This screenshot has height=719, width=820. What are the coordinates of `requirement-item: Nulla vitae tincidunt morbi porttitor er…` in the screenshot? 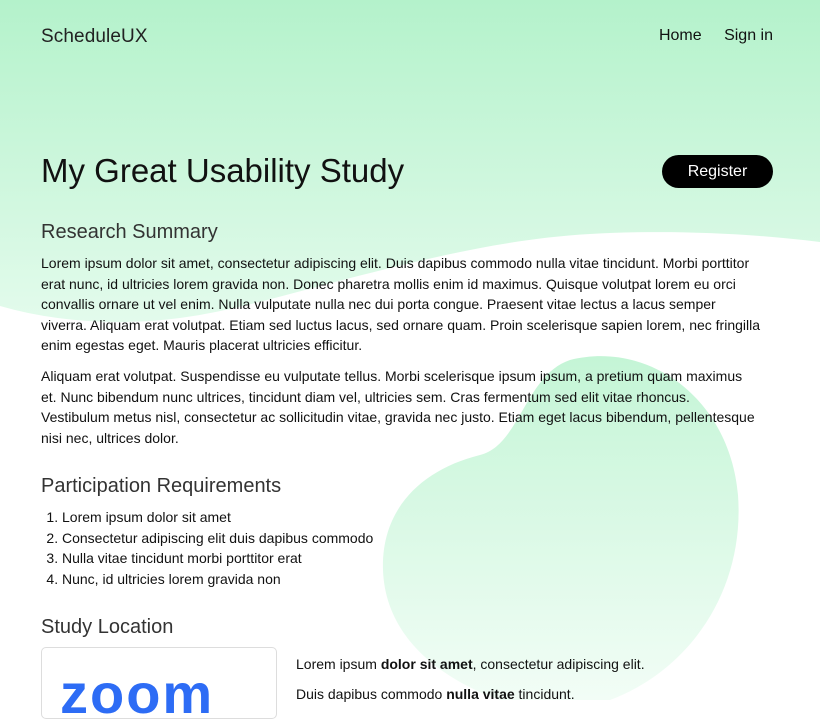 It's located at (217, 558).